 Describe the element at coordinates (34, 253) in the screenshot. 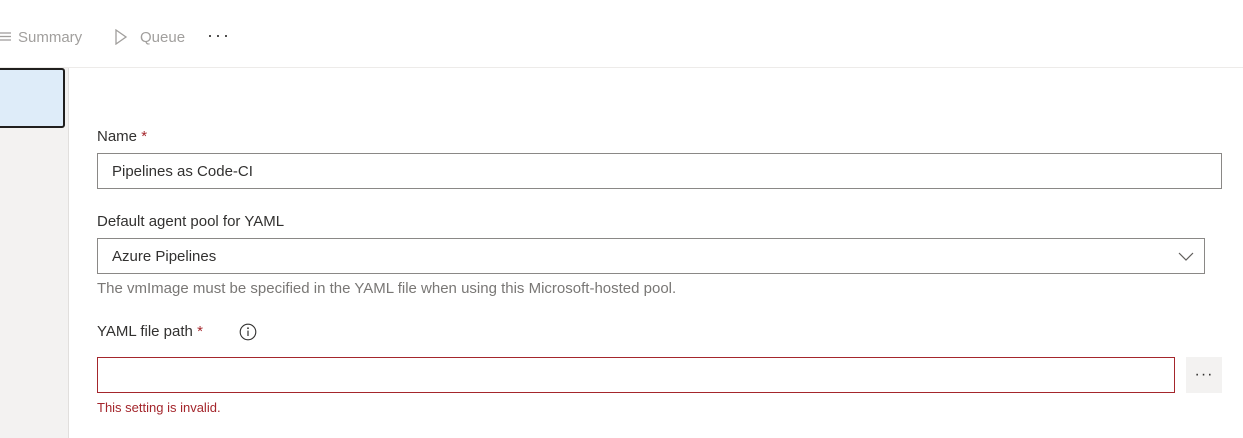

I see `sidebar` at that location.